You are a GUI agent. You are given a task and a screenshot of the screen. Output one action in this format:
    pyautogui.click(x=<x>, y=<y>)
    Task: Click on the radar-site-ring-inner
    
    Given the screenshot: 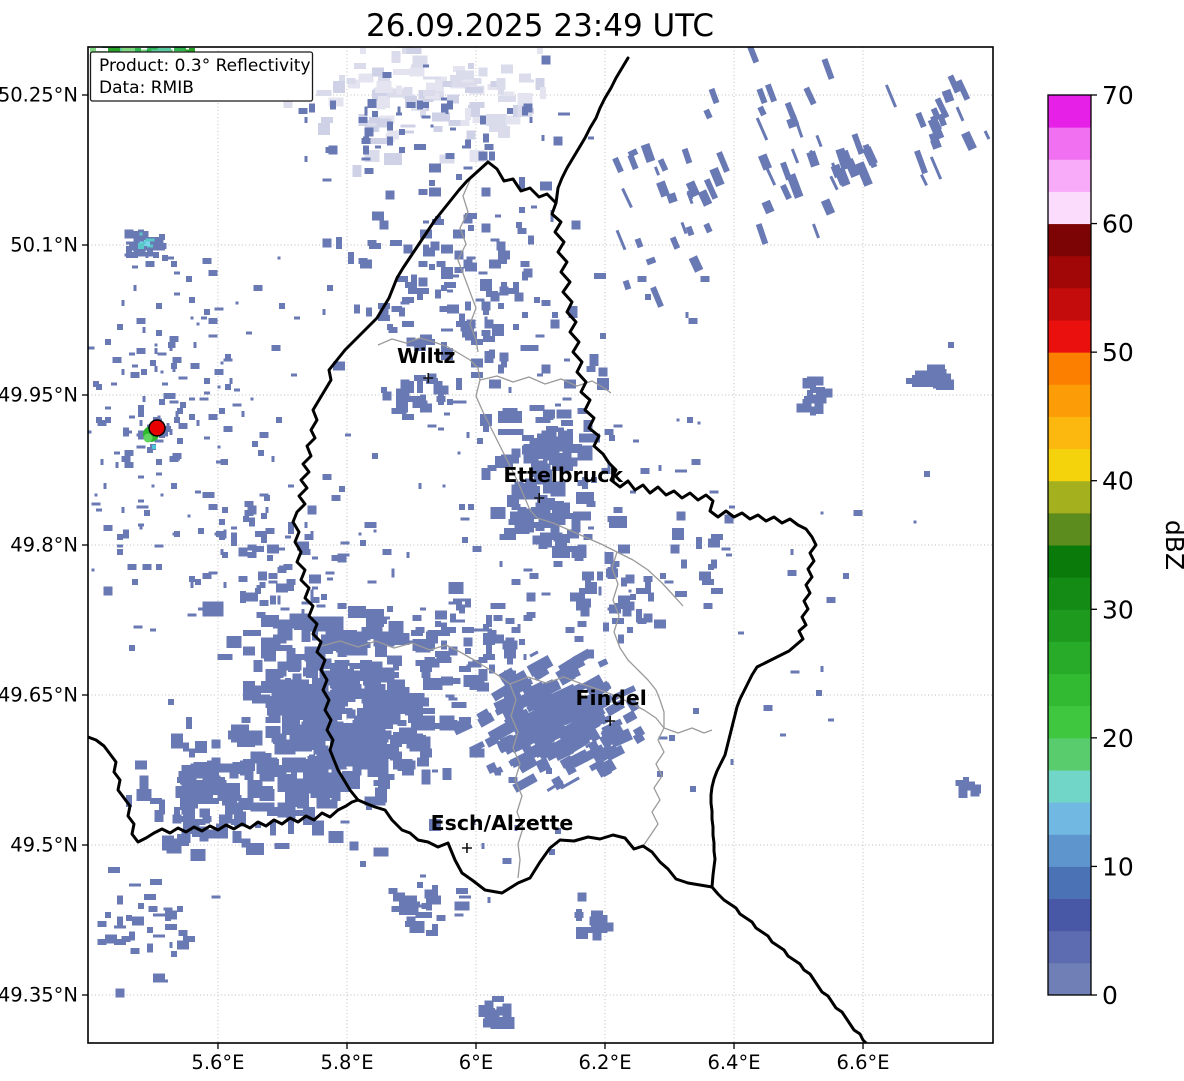 What is the action you would take?
    pyautogui.click(x=148, y=438)
    